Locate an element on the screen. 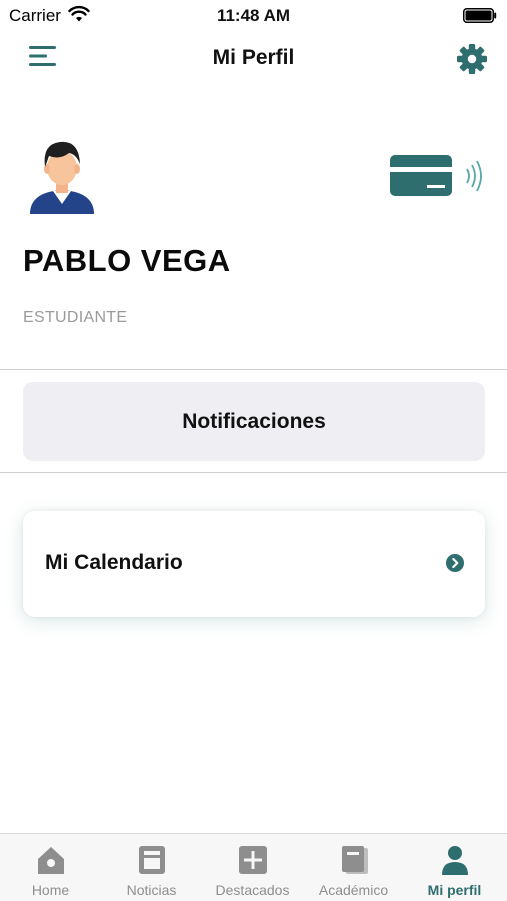  calendar-label: Mi Calendario is located at coordinates (114, 562).